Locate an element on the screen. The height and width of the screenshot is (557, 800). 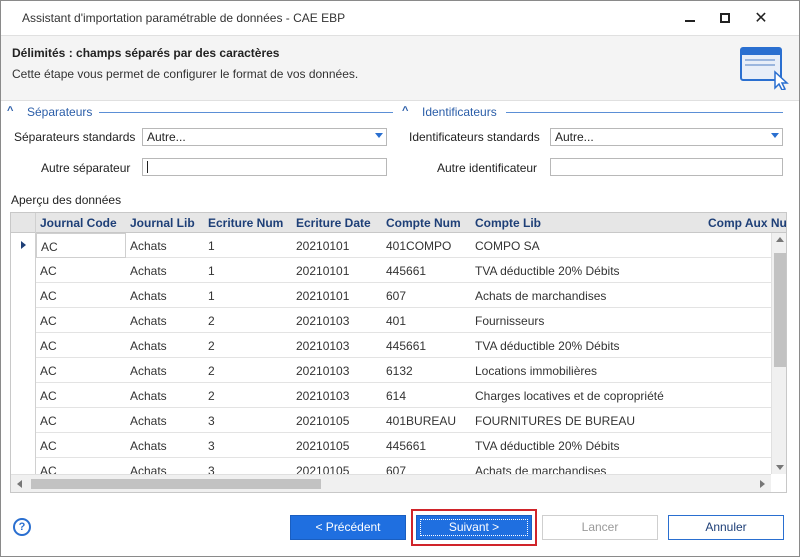
table-cell: 614 is located at coordinates (426, 395).